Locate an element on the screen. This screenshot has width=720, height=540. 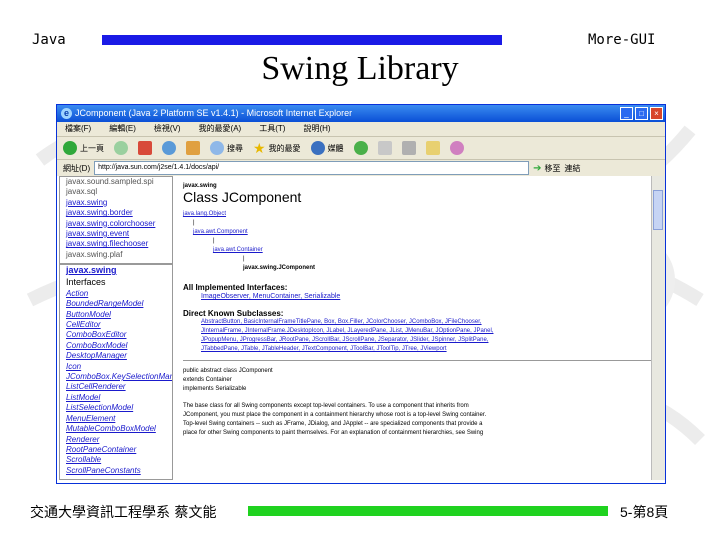
refresh-icon is located at coordinates (169, 148).